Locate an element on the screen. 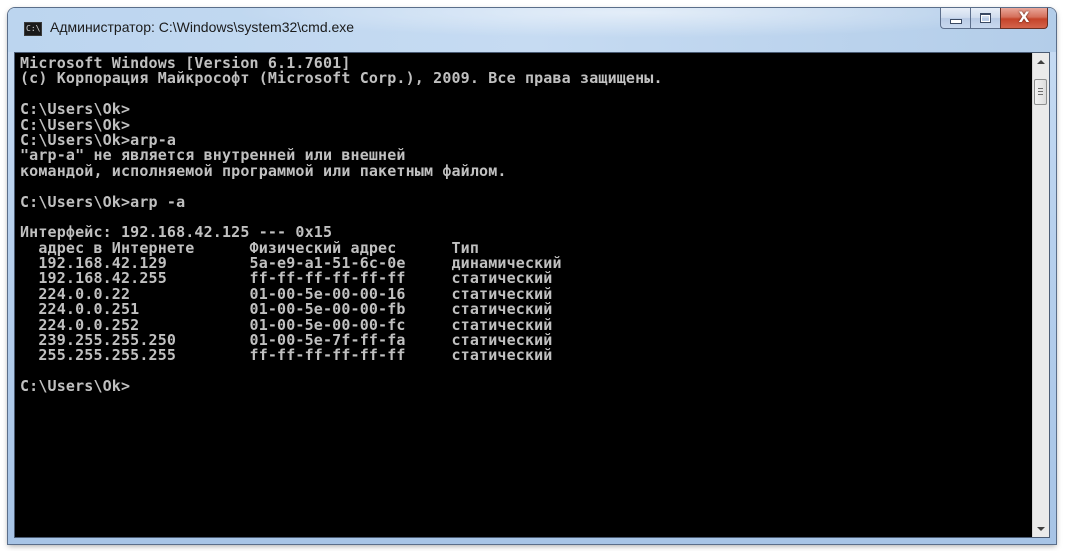  close-icon: X is located at coordinates (1024, 18).